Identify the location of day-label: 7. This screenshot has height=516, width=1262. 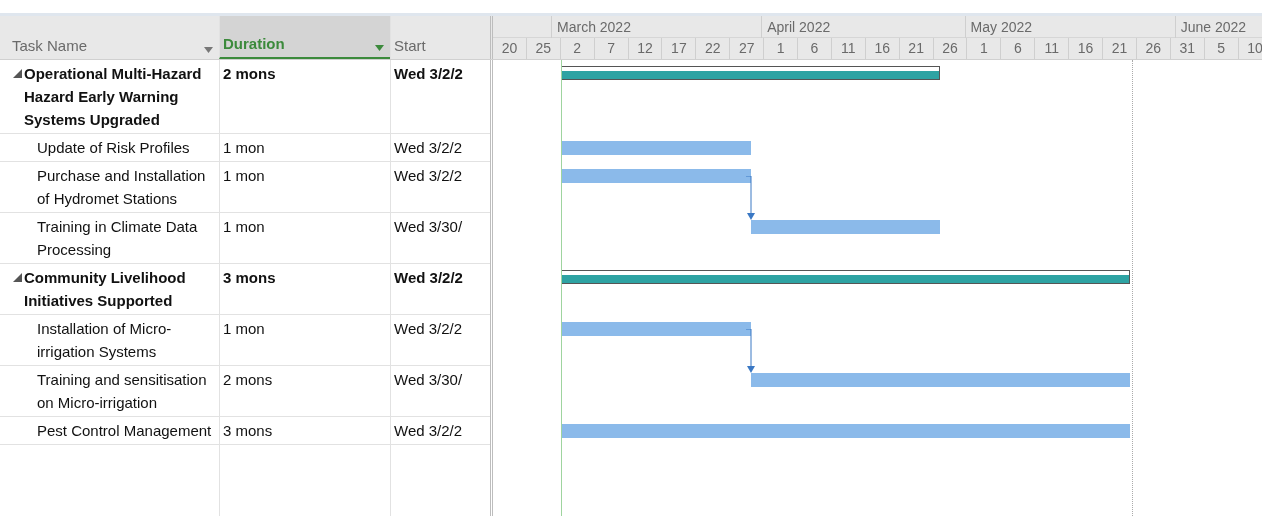
(611, 48).